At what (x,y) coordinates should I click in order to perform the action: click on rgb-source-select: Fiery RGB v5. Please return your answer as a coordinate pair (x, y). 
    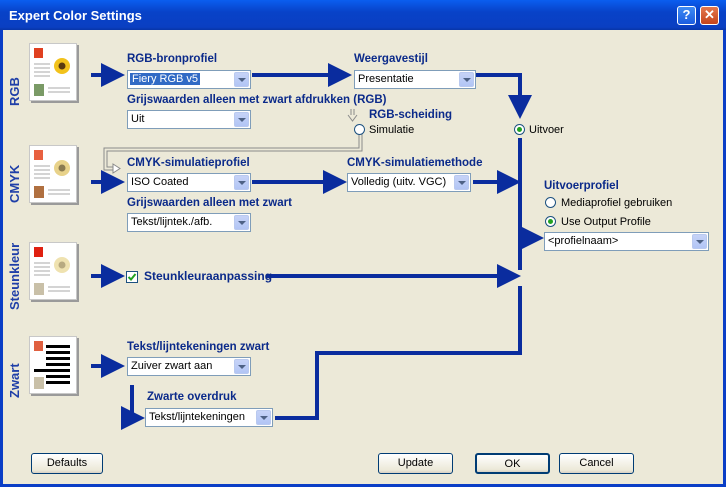
    Looking at the image, I should click on (189, 79).